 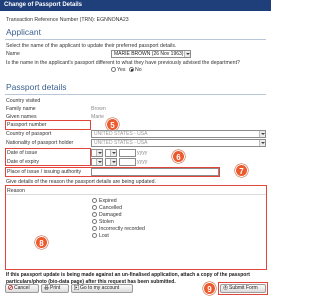 What do you see at coordinates (23, 32) in the screenshot?
I see `applicant-heading: Applicant` at bounding box center [23, 32].